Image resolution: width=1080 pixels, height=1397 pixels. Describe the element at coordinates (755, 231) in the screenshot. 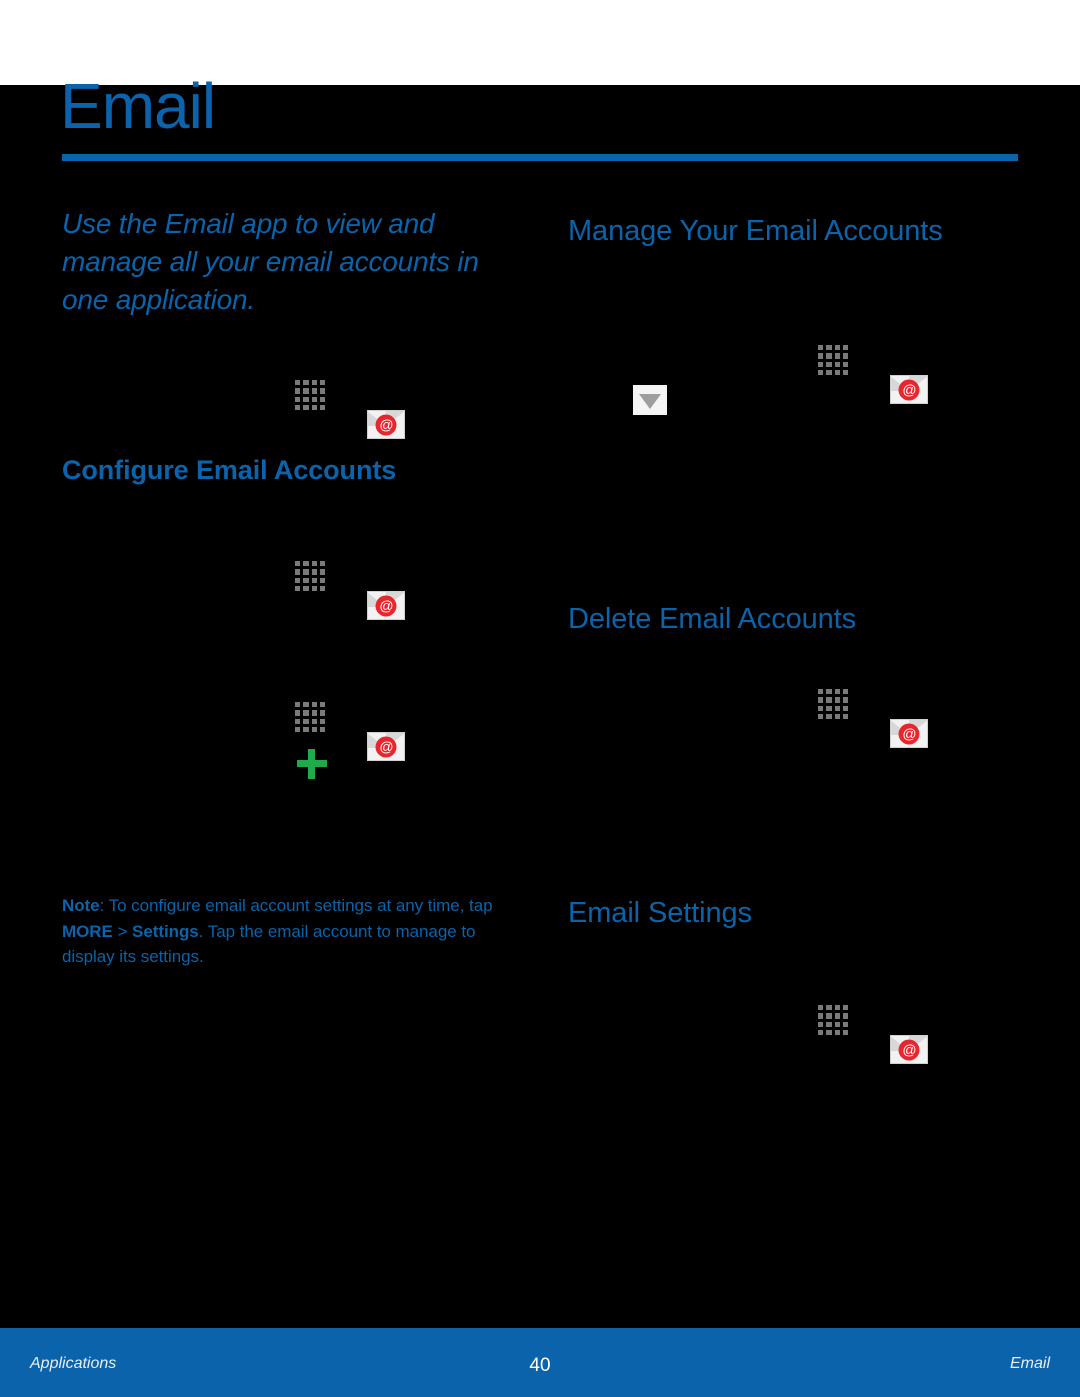

I see `heading-manage-your-email-accounts: Manage Your Email Accounts` at that location.